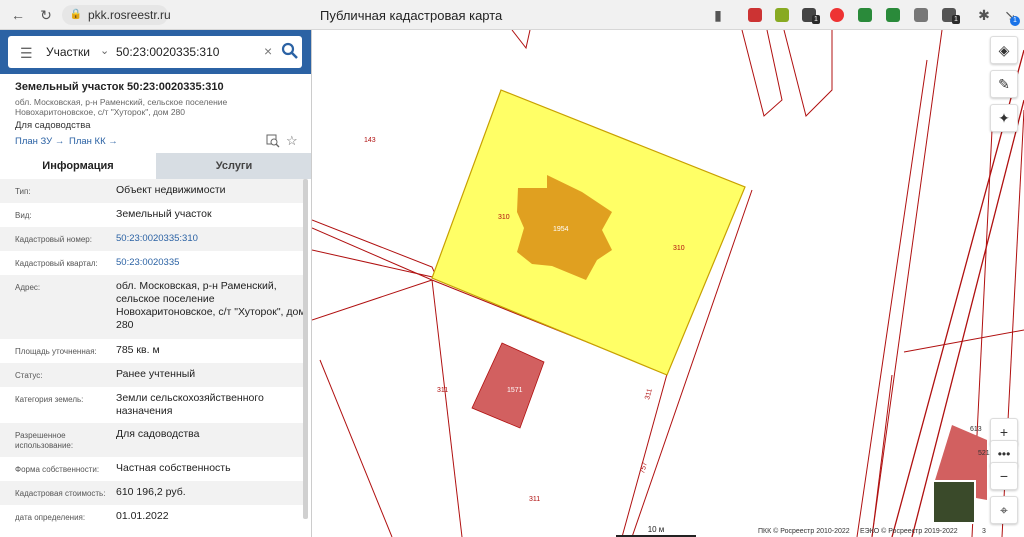 This screenshot has height=537, width=1024. I want to click on page-title: Публичная кадастровая карта, so click(411, 15).